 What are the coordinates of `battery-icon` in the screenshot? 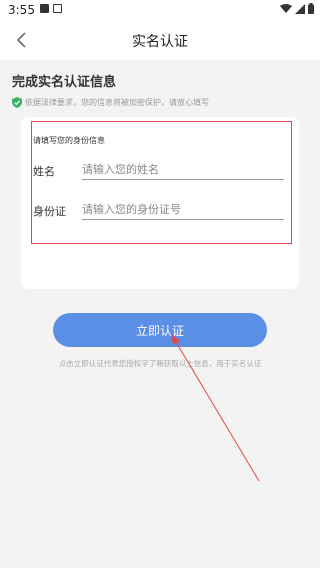 It's located at (311, 8).